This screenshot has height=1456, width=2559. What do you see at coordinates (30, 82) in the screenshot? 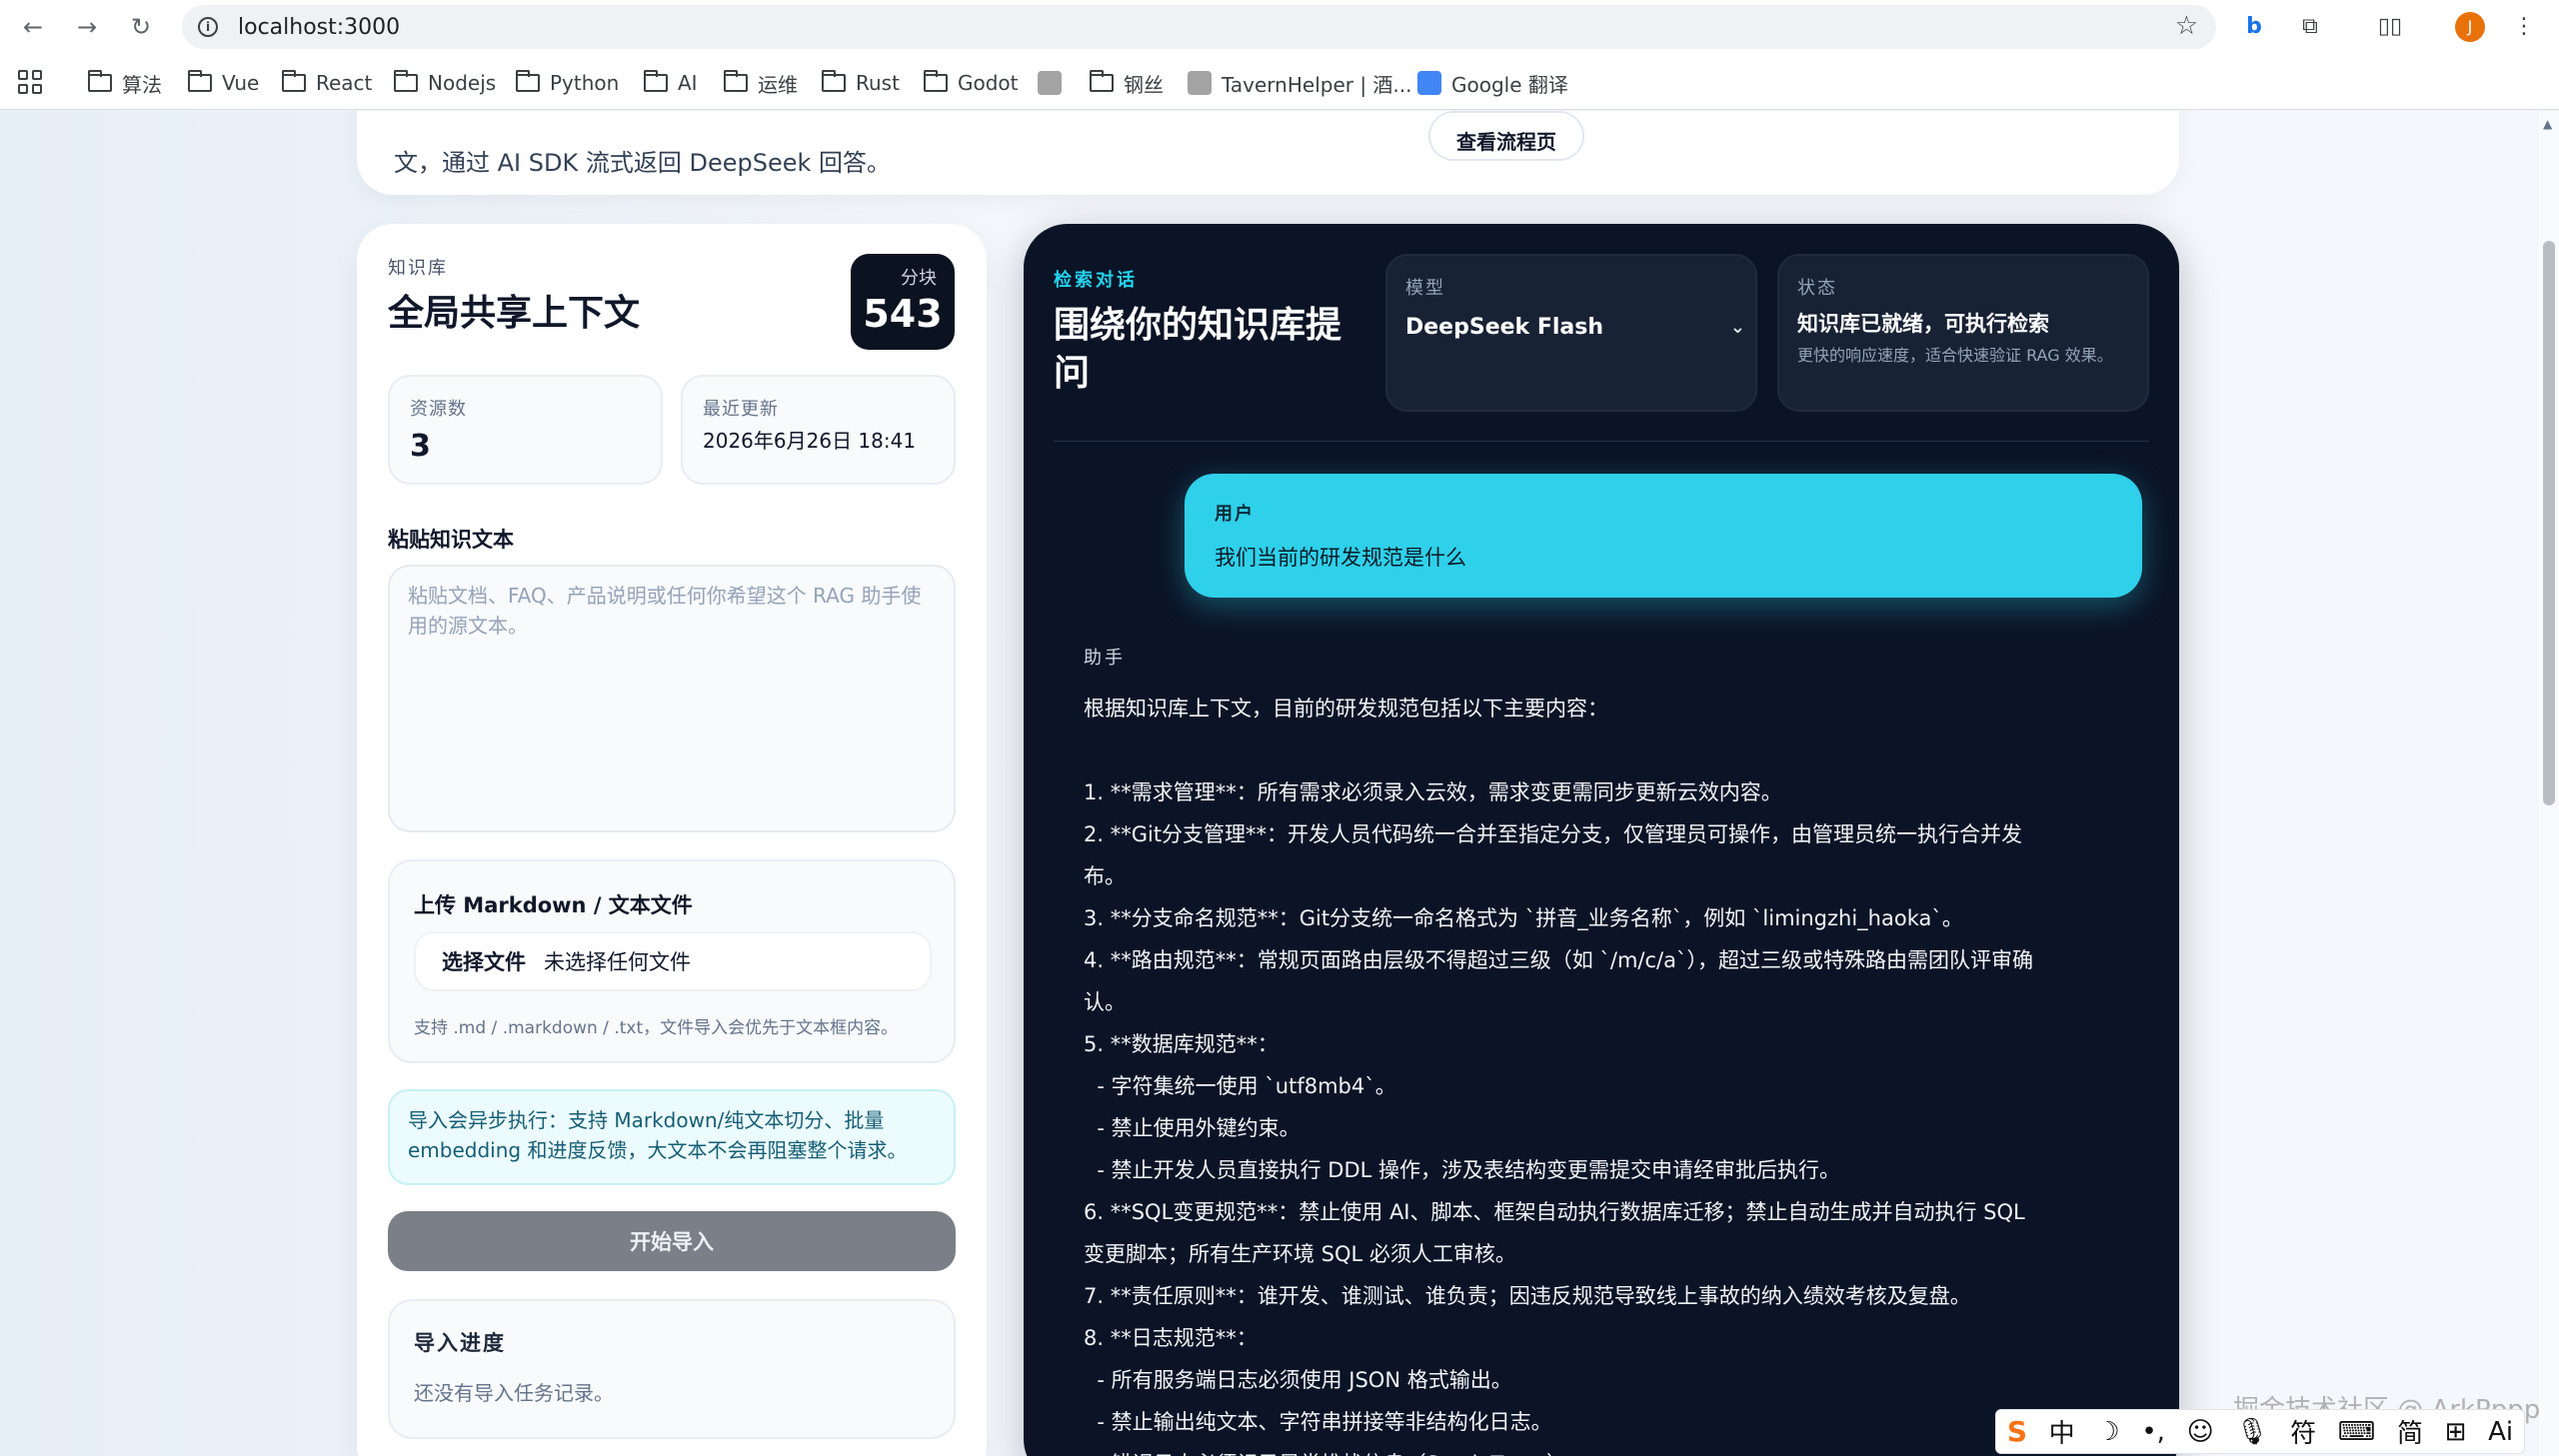
I see `apps-grid-icon` at bounding box center [30, 82].